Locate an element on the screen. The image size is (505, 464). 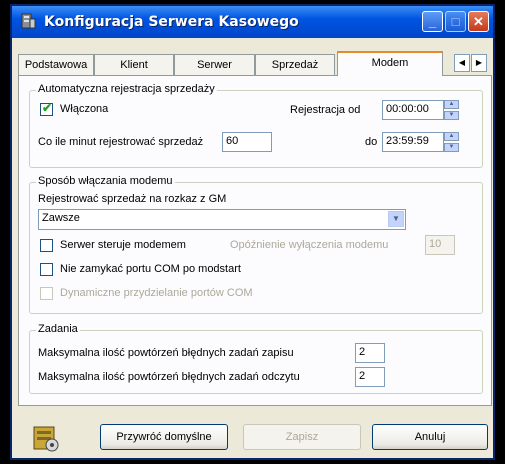
dynamic-com-label: Dynamiczne przydzielanie portów COM is located at coordinates (156, 293).